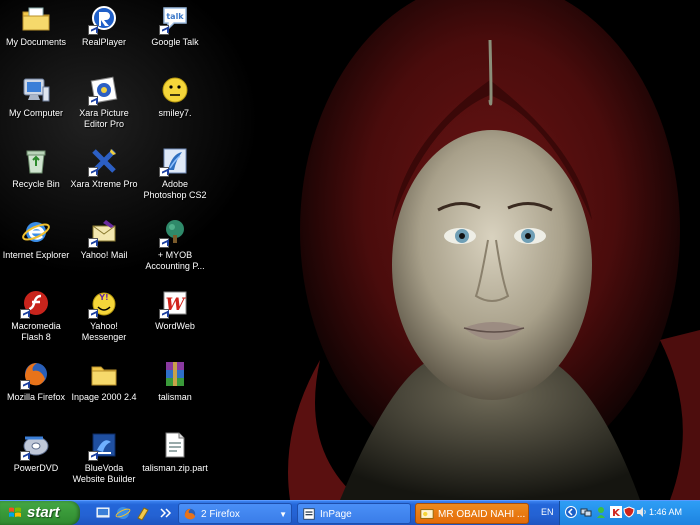 Image resolution: width=700 pixels, height=525 pixels. What do you see at coordinates (36, 232) in the screenshot?
I see `internet-explorer-icon` at bounding box center [36, 232].